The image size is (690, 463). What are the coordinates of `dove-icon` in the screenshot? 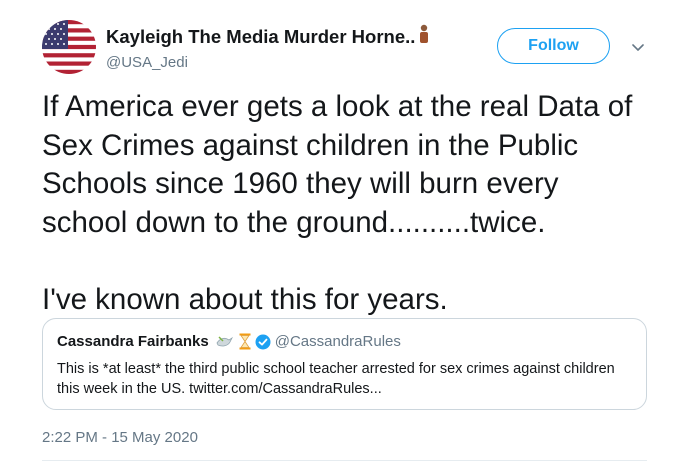 It's located at (224, 342).